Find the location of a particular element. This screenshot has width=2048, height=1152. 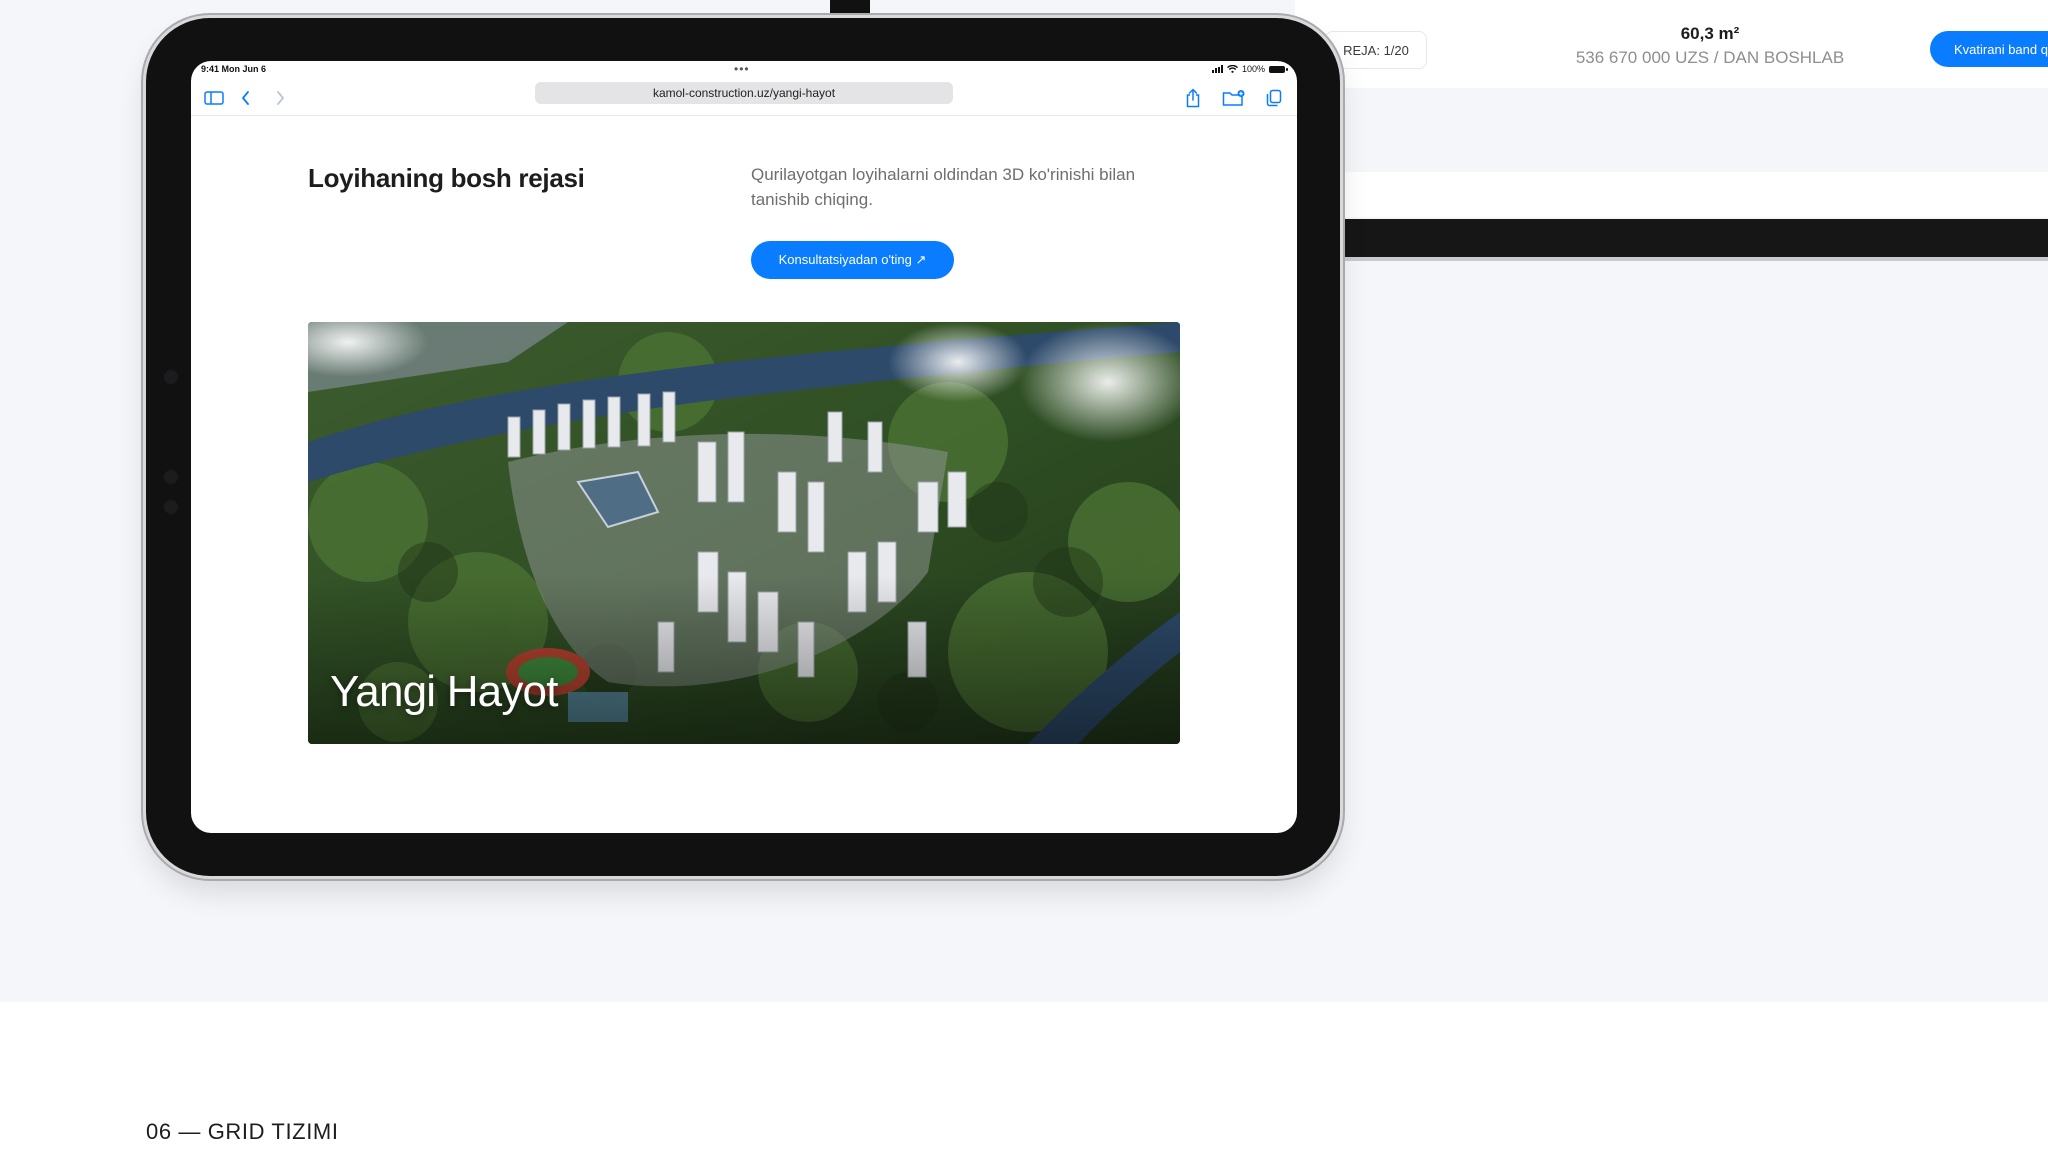

more-dots-icon: ••• is located at coordinates (742, 69).